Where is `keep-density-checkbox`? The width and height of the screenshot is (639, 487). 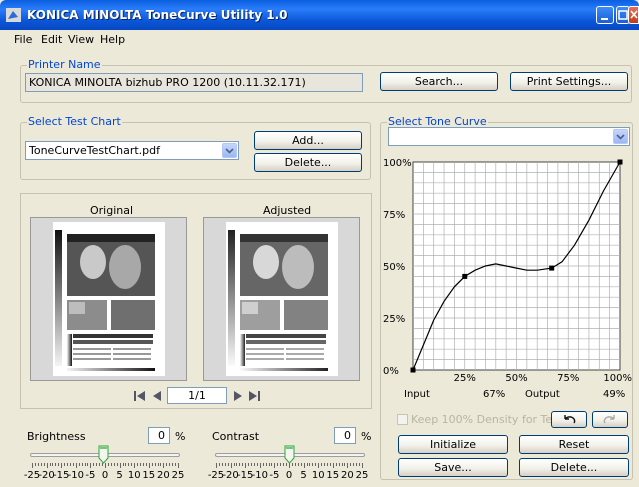
keep-density-checkbox is located at coordinates (402, 419).